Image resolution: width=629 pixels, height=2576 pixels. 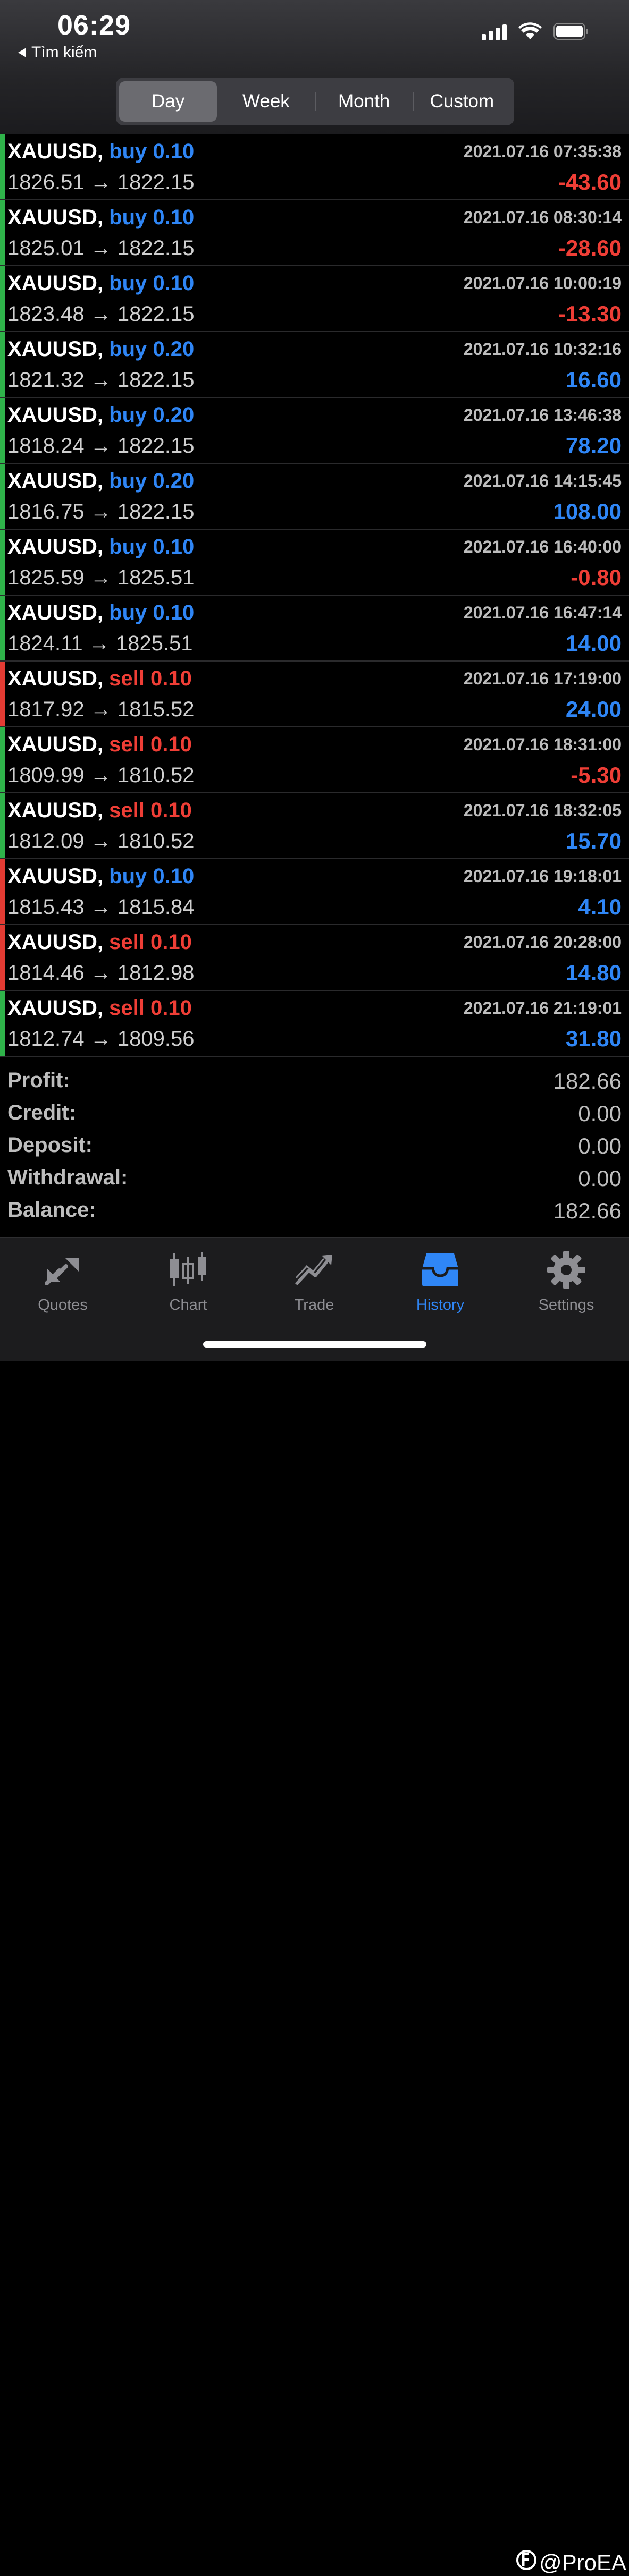 What do you see at coordinates (587, 1081) in the screenshot?
I see `summary-value: 182.66` at bounding box center [587, 1081].